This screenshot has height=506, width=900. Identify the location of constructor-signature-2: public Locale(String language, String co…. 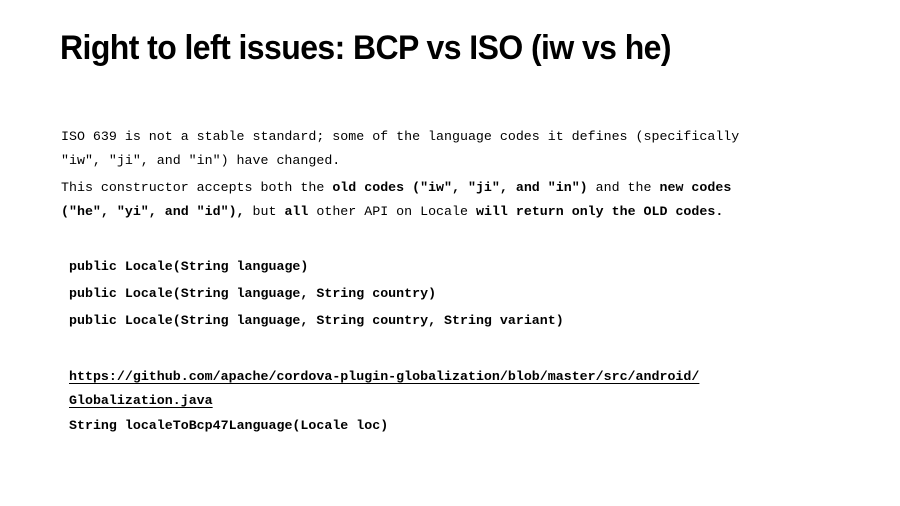
(253, 293).